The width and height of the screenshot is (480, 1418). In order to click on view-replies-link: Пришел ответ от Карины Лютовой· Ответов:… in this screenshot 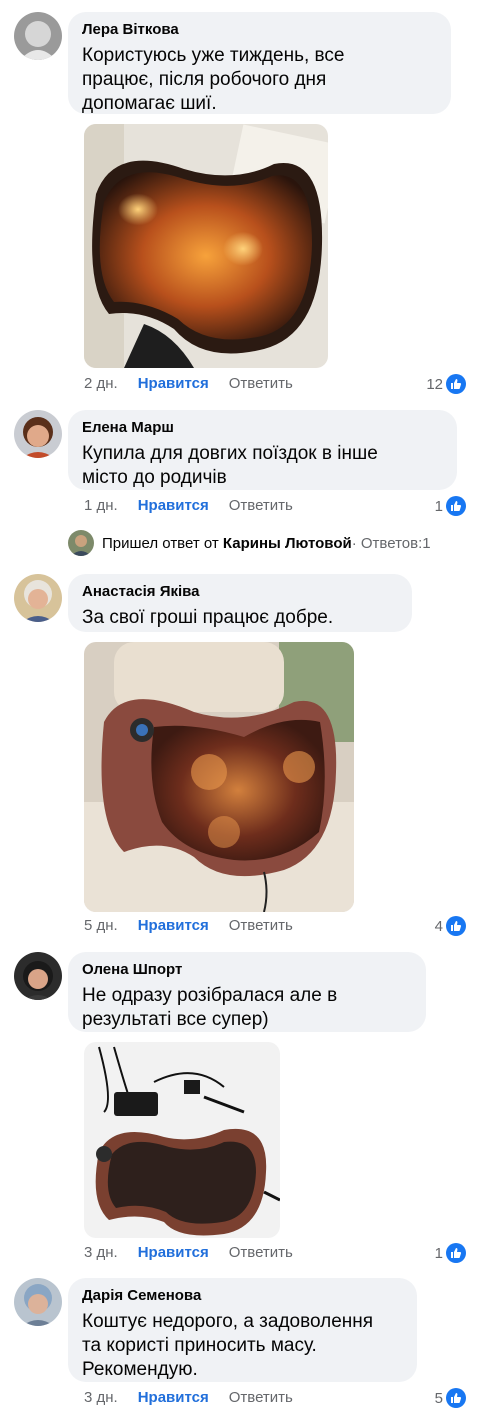, I will do `click(249, 543)`.